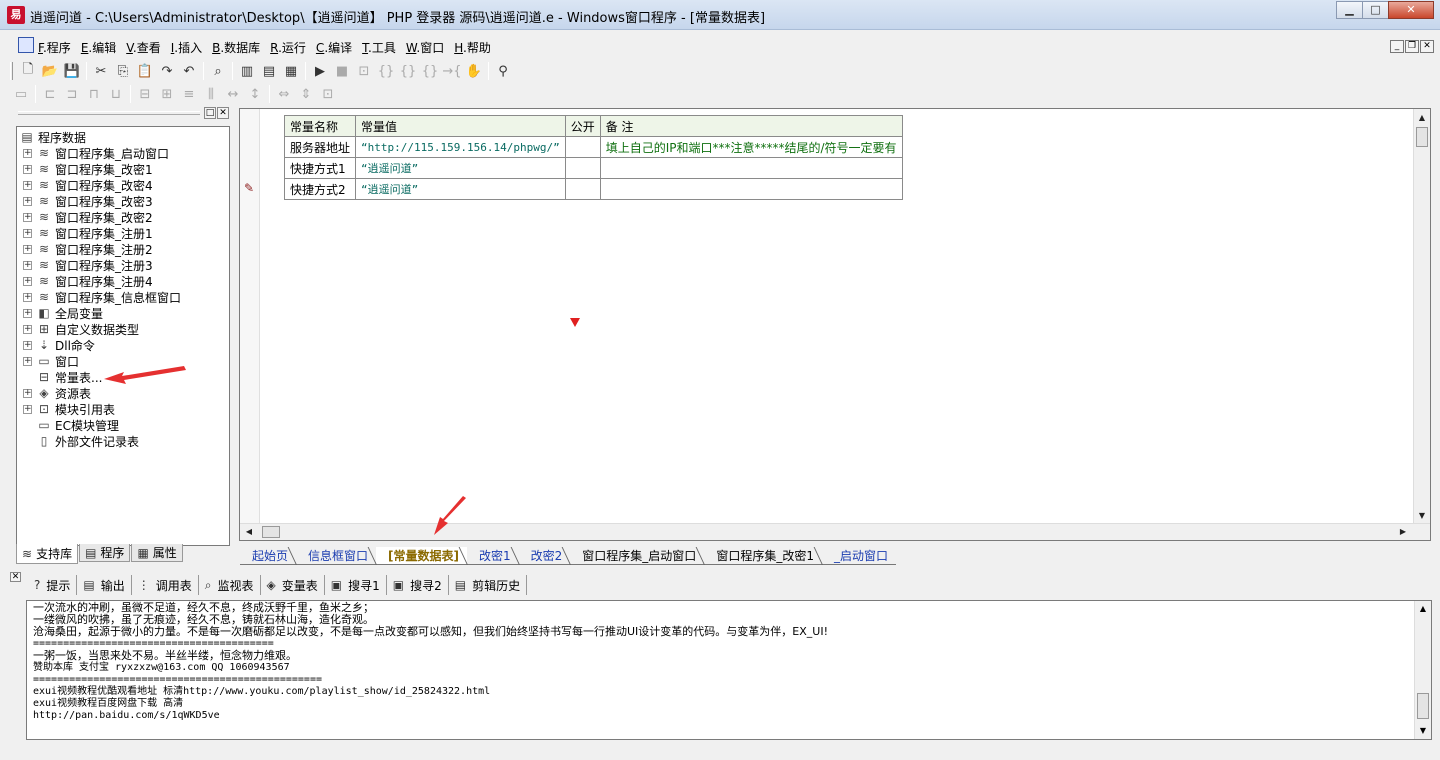 The image size is (1440, 760). What do you see at coordinates (71, 425) in the screenshot?
I see `tree-item: ▭ EC模块管理` at bounding box center [71, 425].